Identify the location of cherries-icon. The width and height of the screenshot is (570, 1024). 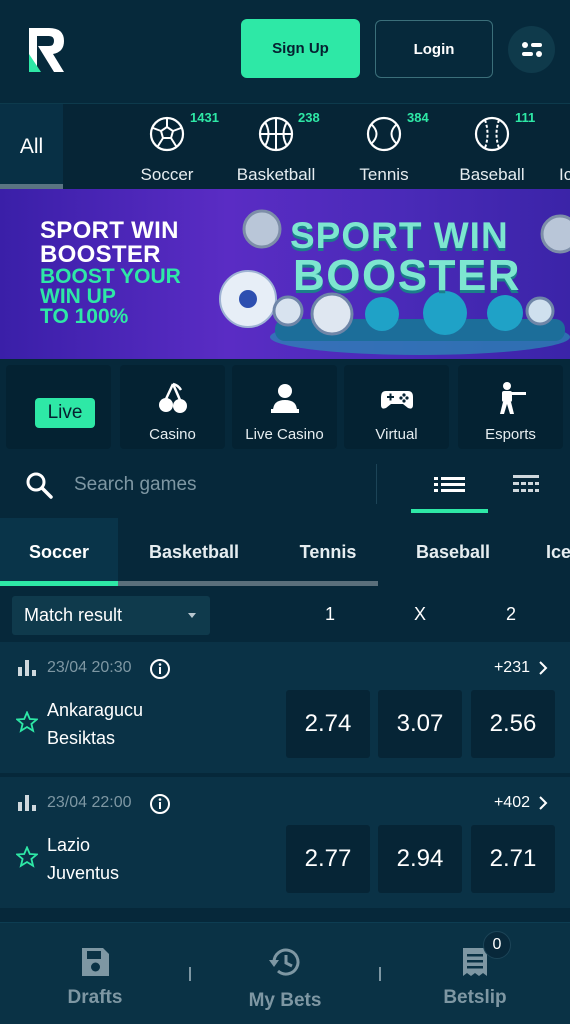
(172, 397).